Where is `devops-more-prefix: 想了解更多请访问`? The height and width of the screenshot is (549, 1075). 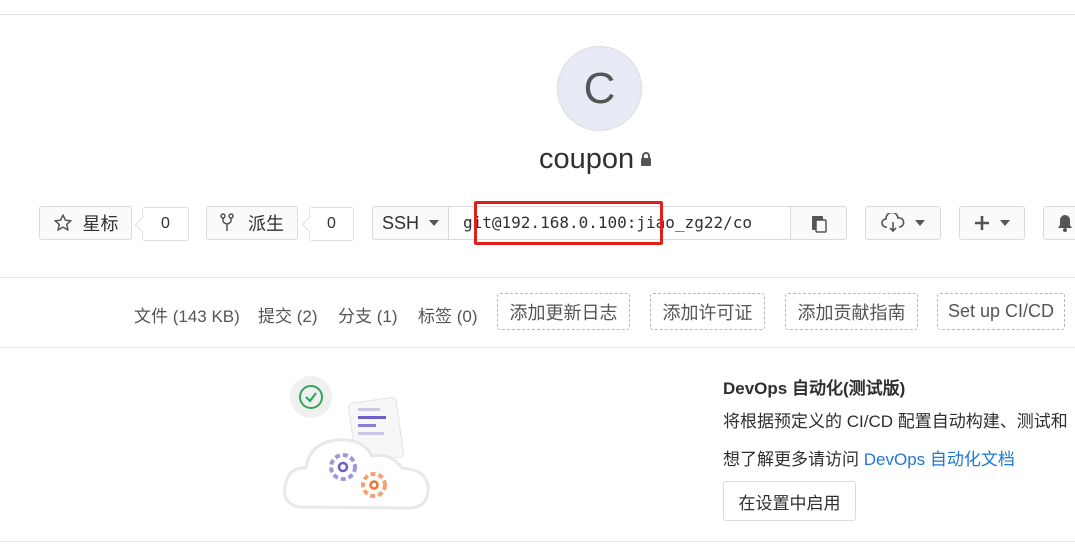
devops-more-prefix: 想了解更多请访问 is located at coordinates (793, 459).